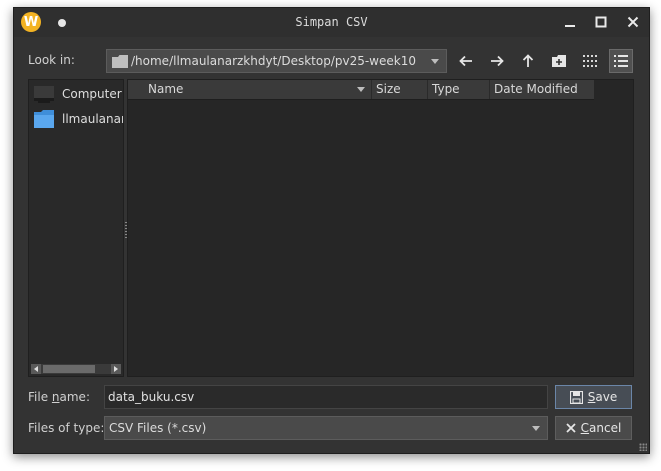  I want to click on detail-view-button, so click(621, 61).